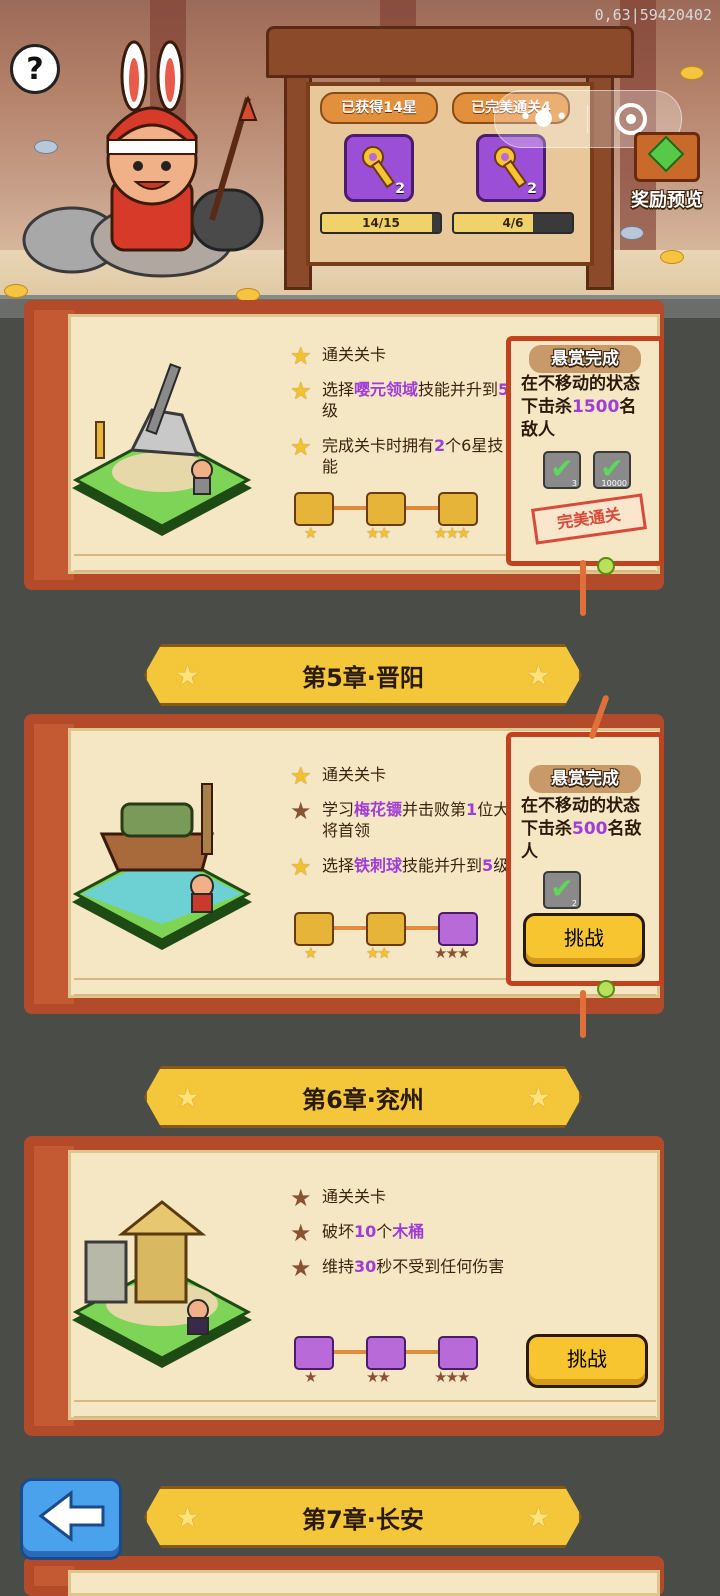 This screenshot has width=720, height=1596. Describe the element at coordinates (143, 159) in the screenshot. I see `hero-character-illustration` at that location.